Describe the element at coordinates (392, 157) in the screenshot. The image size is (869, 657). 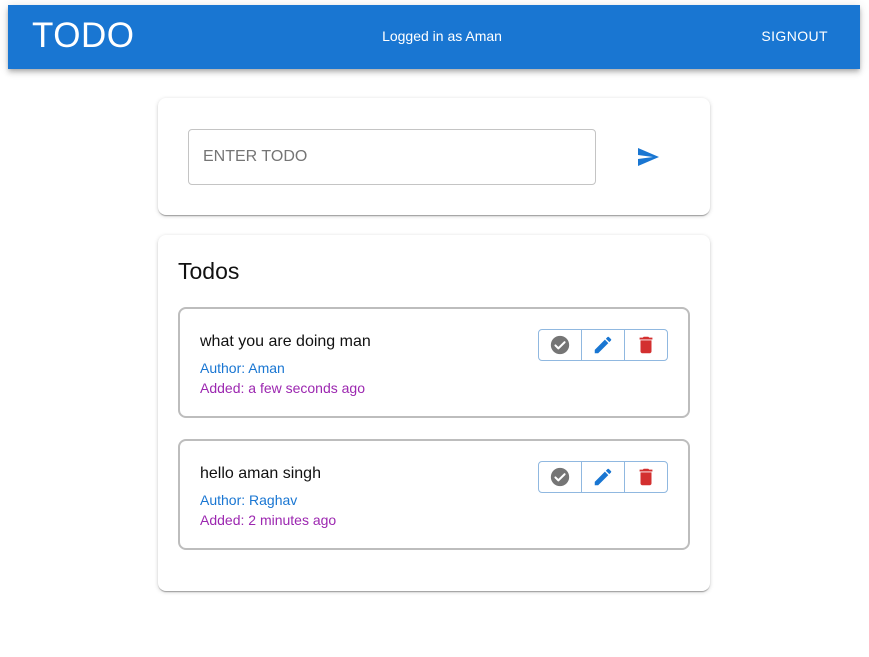
I see `todo-input` at that location.